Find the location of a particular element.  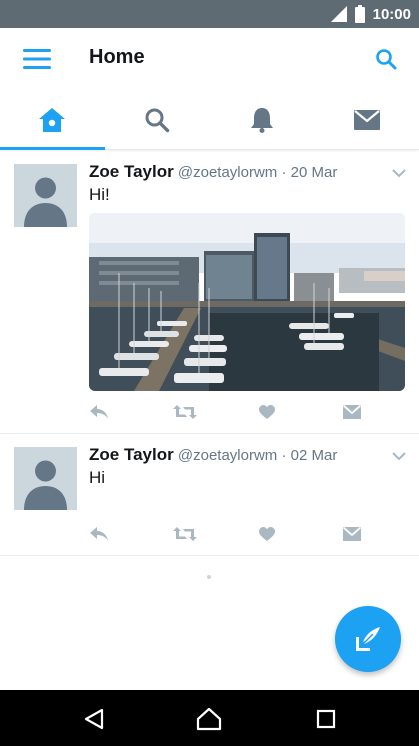

bell-icon is located at coordinates (261, 120).